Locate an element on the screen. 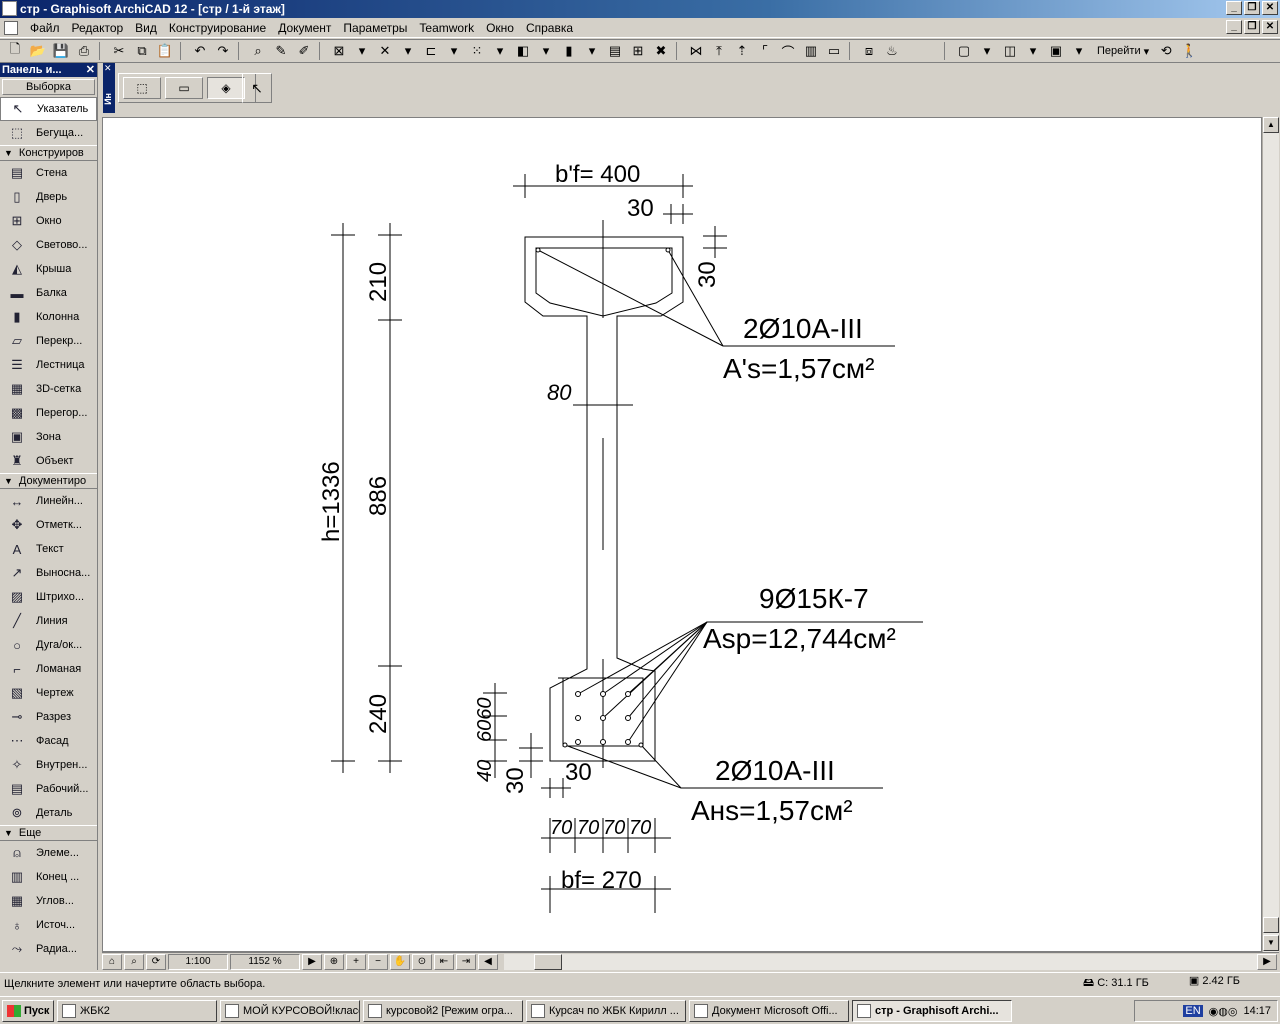 This screenshot has width=1280, height=1024. start-button: Пуск is located at coordinates (28, 1010).